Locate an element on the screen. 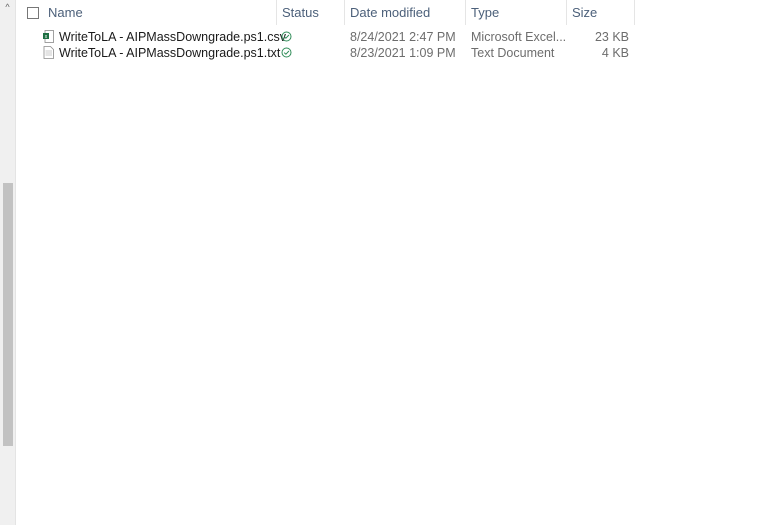 The width and height of the screenshot is (771, 525). column-header-type: Type is located at coordinates (515, 12).